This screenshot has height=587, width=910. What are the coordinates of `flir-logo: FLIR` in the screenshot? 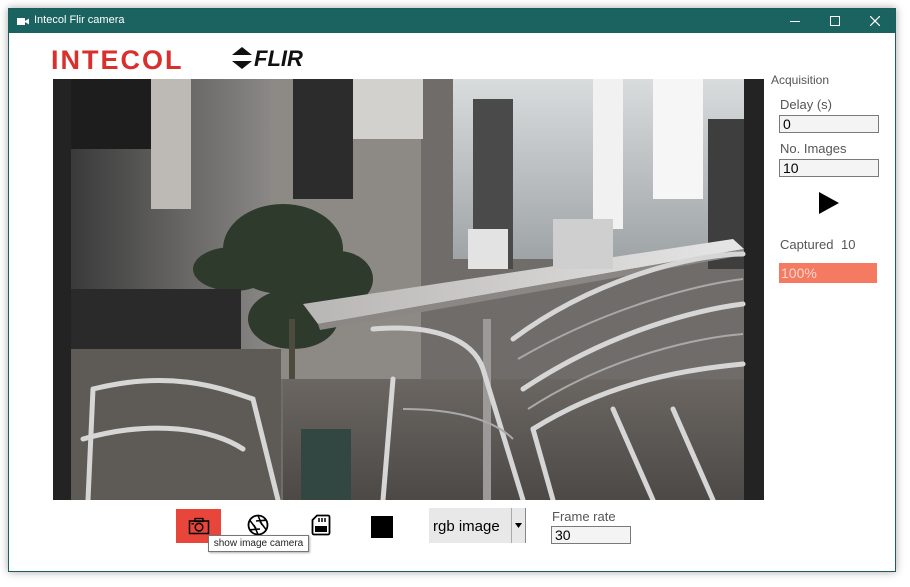 It's located at (281, 59).